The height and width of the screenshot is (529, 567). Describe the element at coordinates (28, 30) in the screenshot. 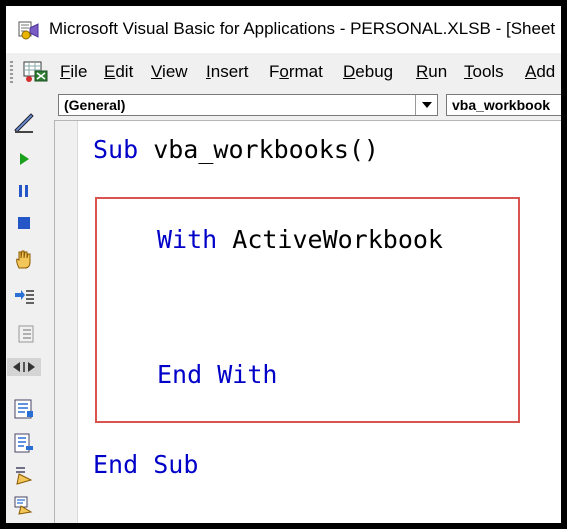

I see `excel-vba-app-icon` at that location.